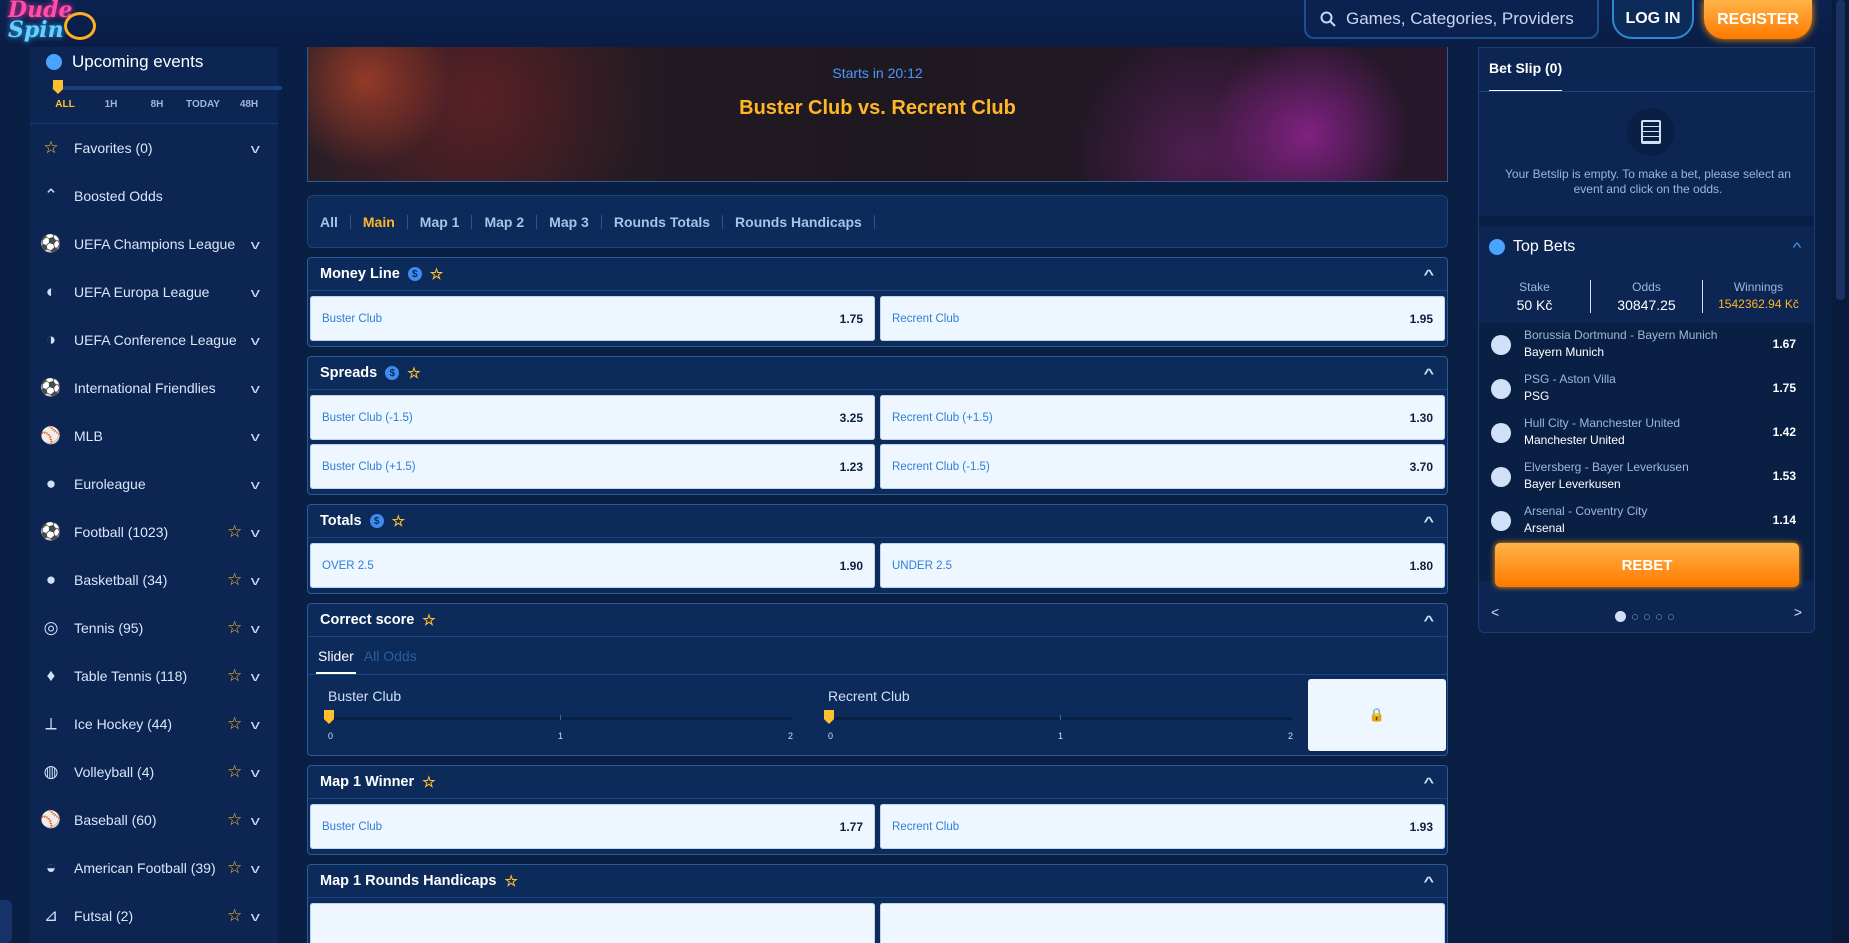 The width and height of the screenshot is (1849, 943). Describe the element at coordinates (249, 104) in the screenshot. I see `range-48h: 48H` at that location.